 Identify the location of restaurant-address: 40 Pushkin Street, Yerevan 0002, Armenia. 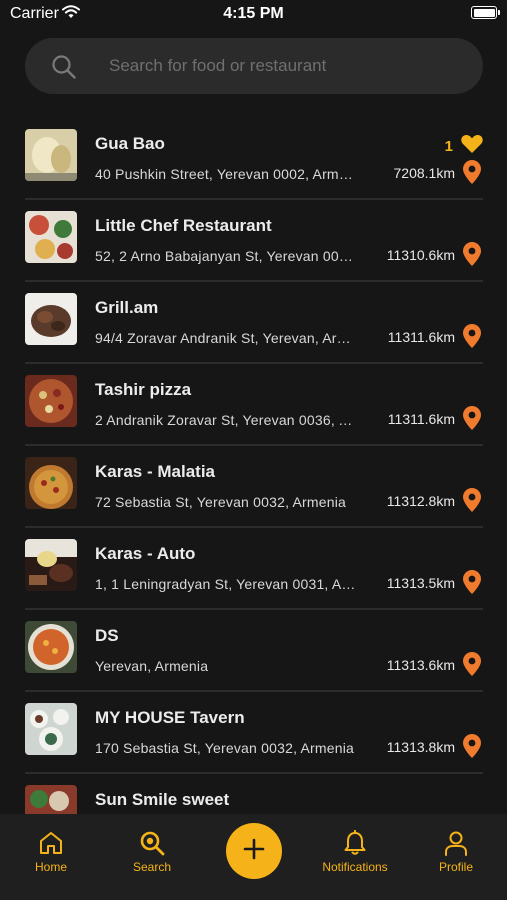
(226, 174).